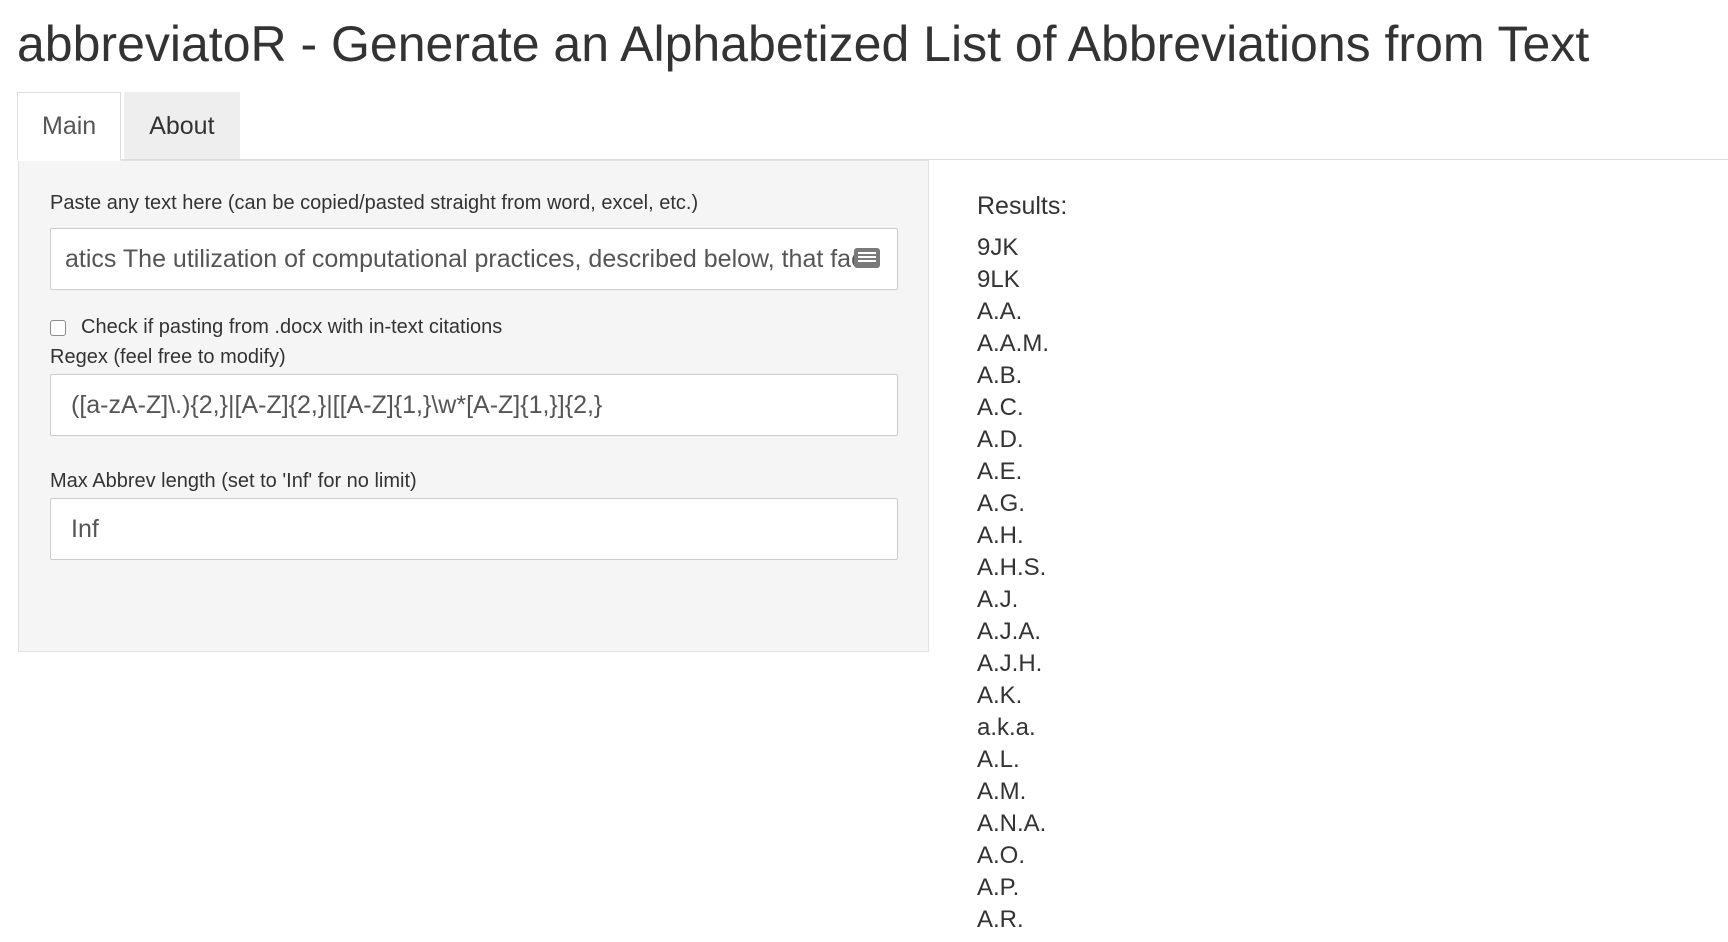 This screenshot has height=942, width=1728. I want to click on result-item: a.k.a., so click(1006, 727).